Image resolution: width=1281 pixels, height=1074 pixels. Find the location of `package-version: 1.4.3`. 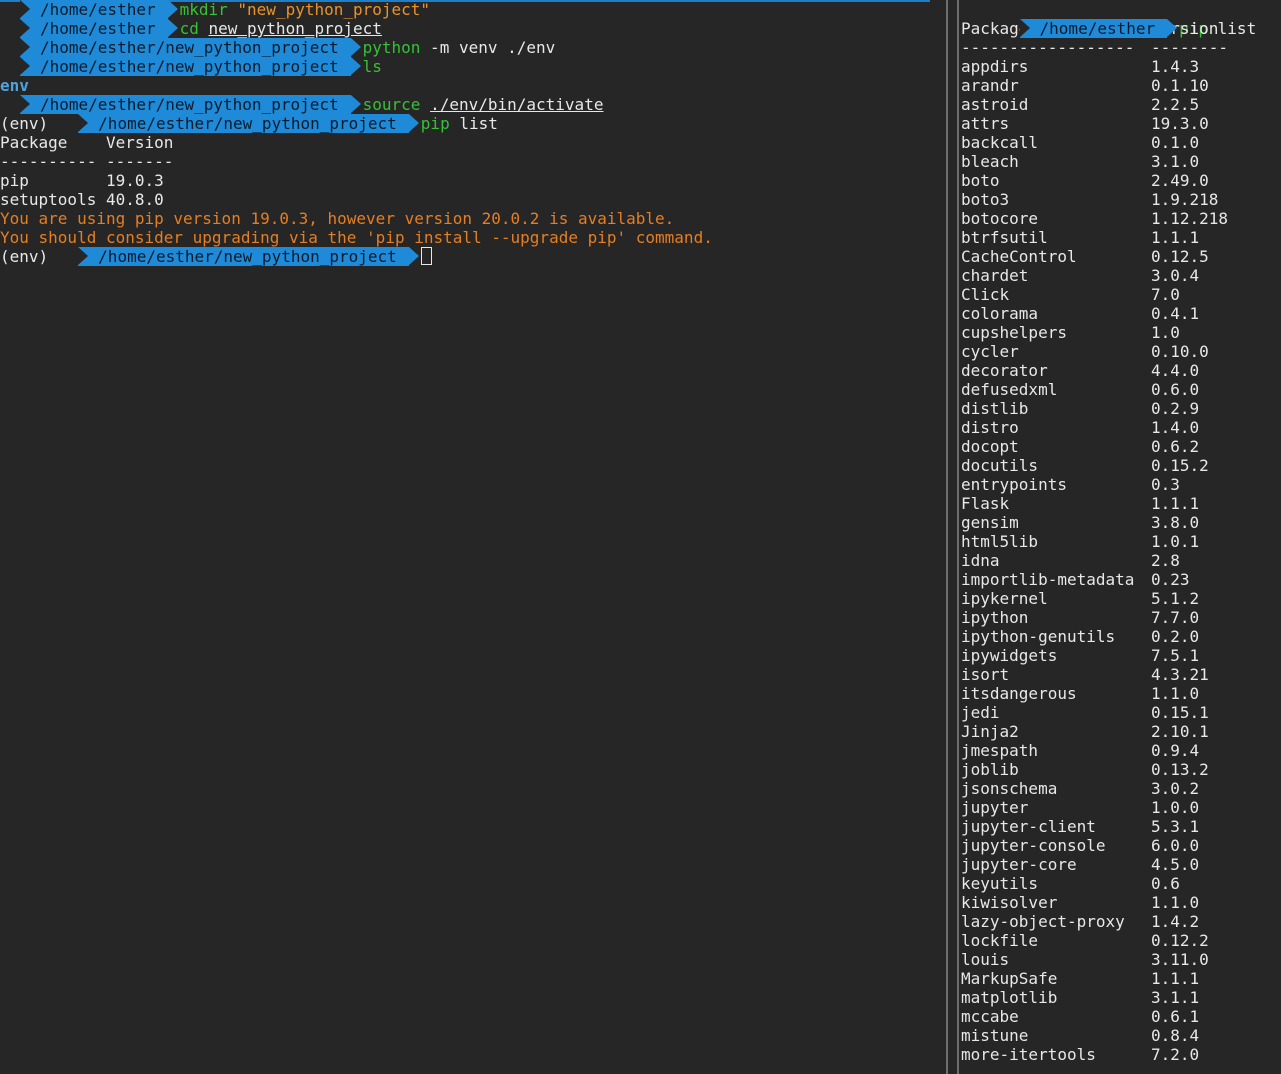

package-version: 1.4.3 is located at coordinates (1175, 66).